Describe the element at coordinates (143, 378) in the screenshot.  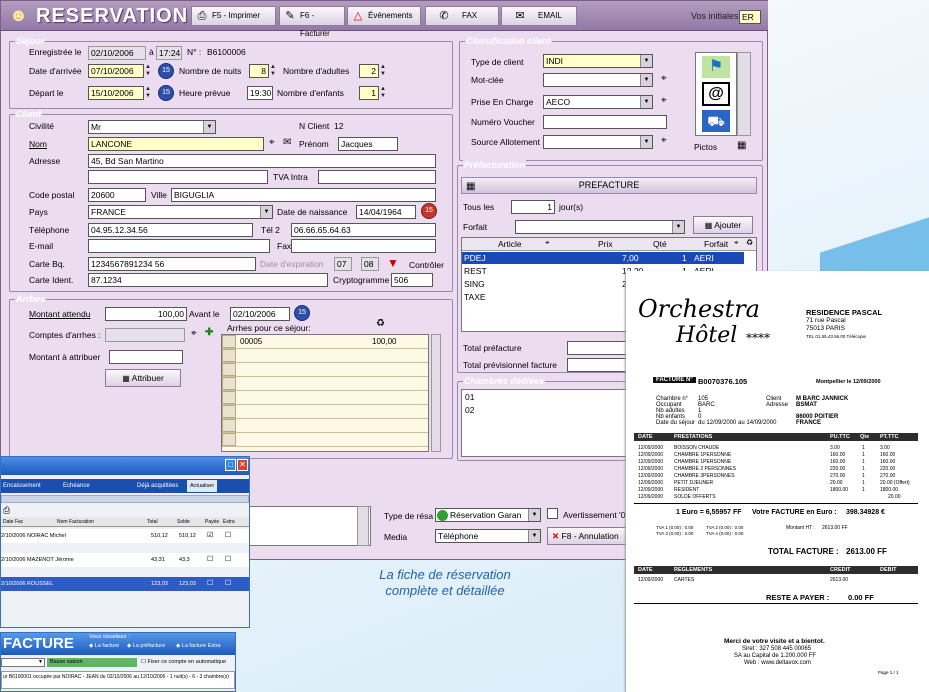
I see `assign-button: ▦ Attribuer` at that location.